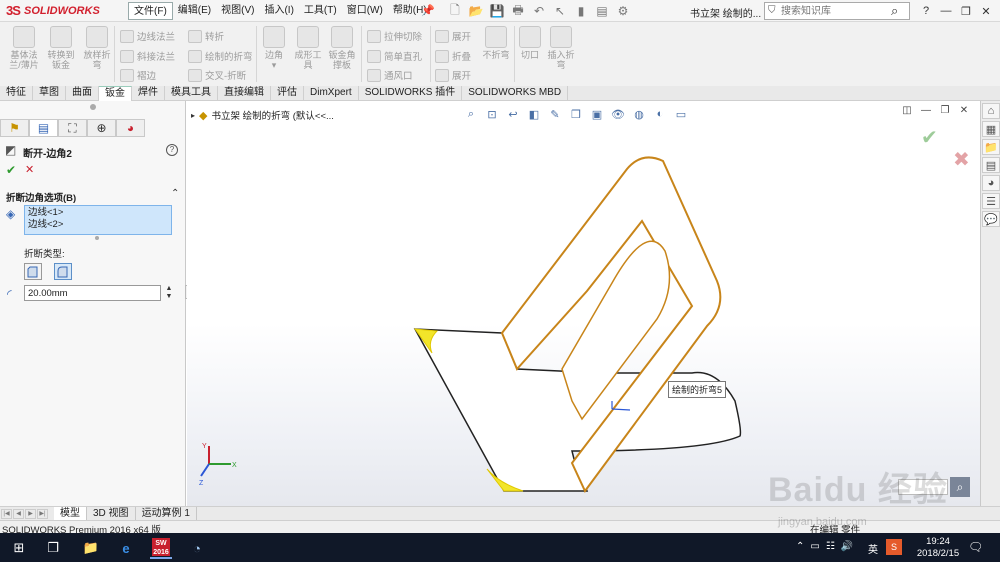 The height and width of the screenshot is (562, 1000). I want to click on viewport-minimize-icon: —, so click(926, 110).